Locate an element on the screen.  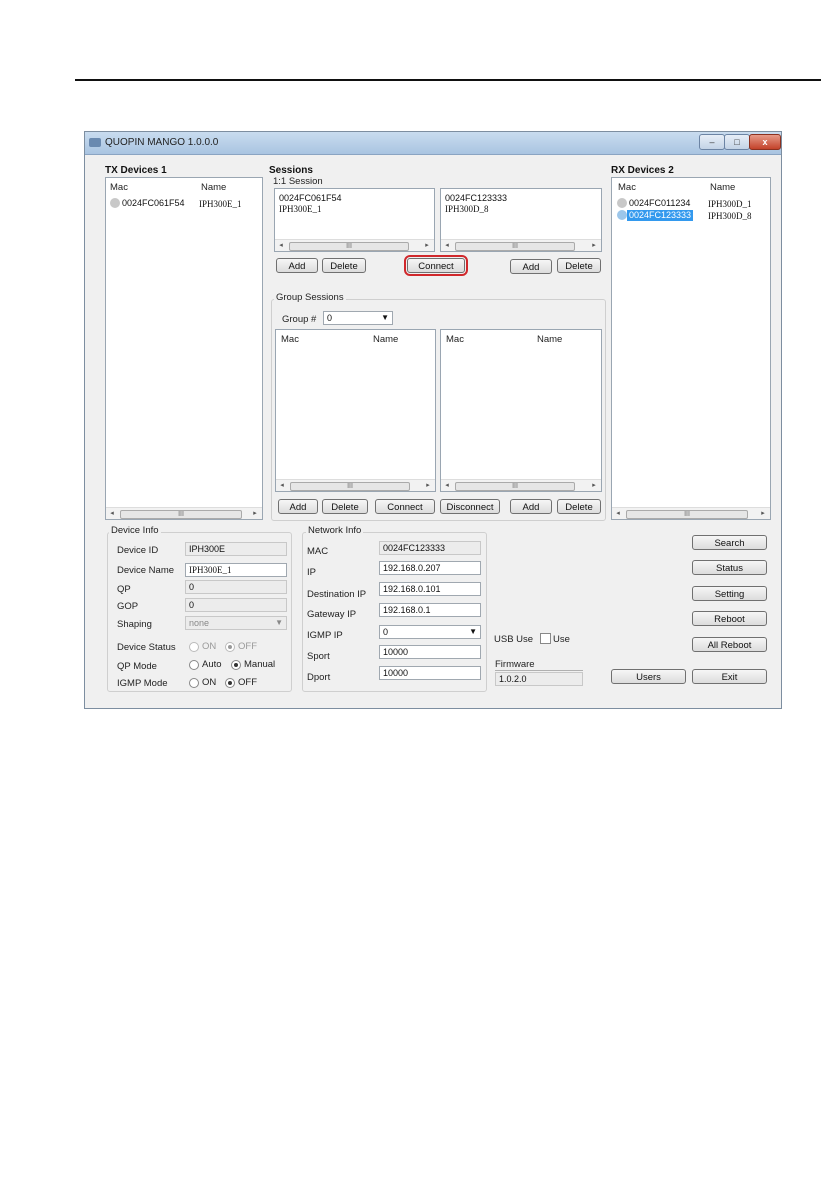
group-add-button: Add is located at coordinates (298, 506).